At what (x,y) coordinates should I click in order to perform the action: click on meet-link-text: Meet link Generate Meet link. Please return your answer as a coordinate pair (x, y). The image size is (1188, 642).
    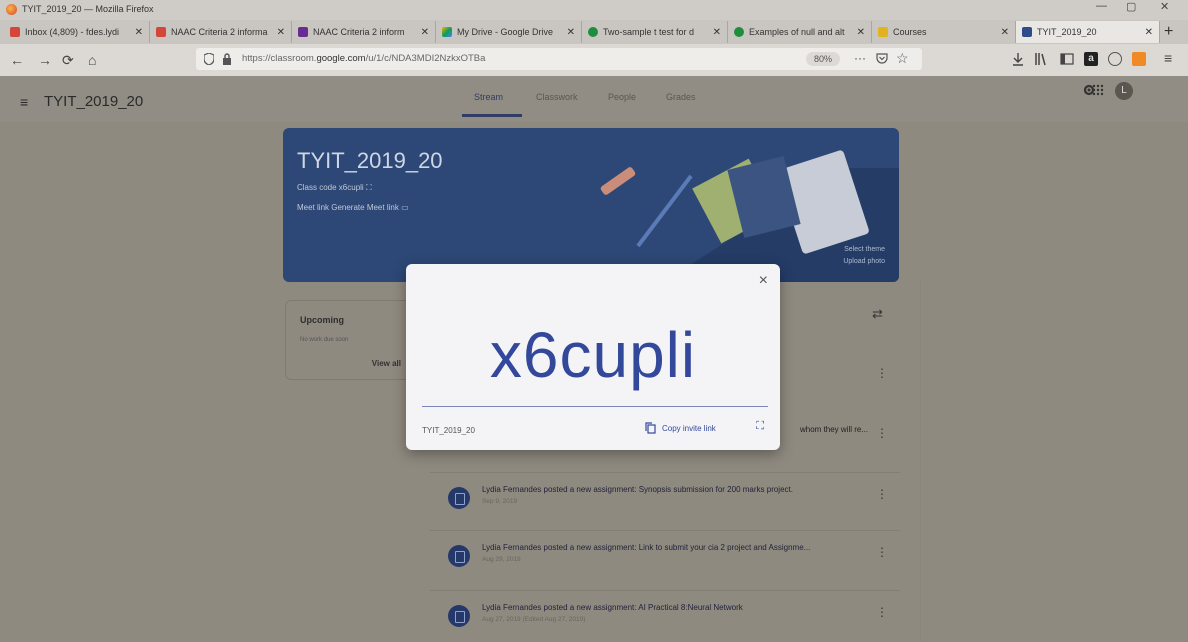
    Looking at the image, I should click on (348, 207).